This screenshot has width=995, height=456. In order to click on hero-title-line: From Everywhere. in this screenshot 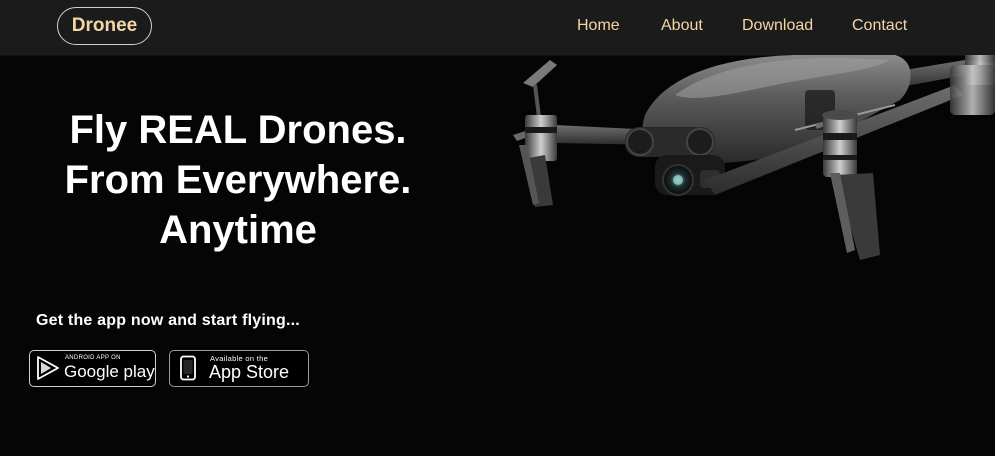, I will do `click(238, 180)`.